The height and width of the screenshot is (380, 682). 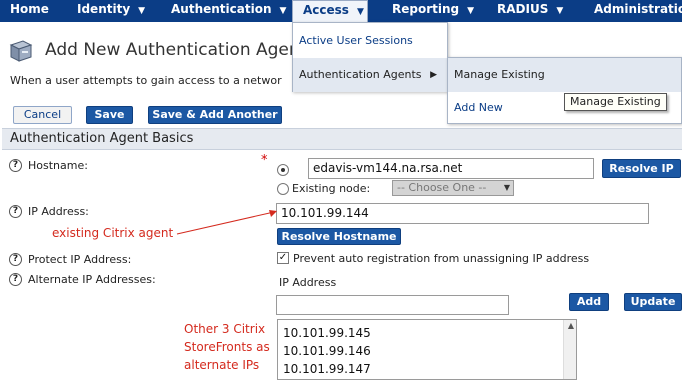 I want to click on chevron-right-icon: ▶, so click(x=433, y=75).